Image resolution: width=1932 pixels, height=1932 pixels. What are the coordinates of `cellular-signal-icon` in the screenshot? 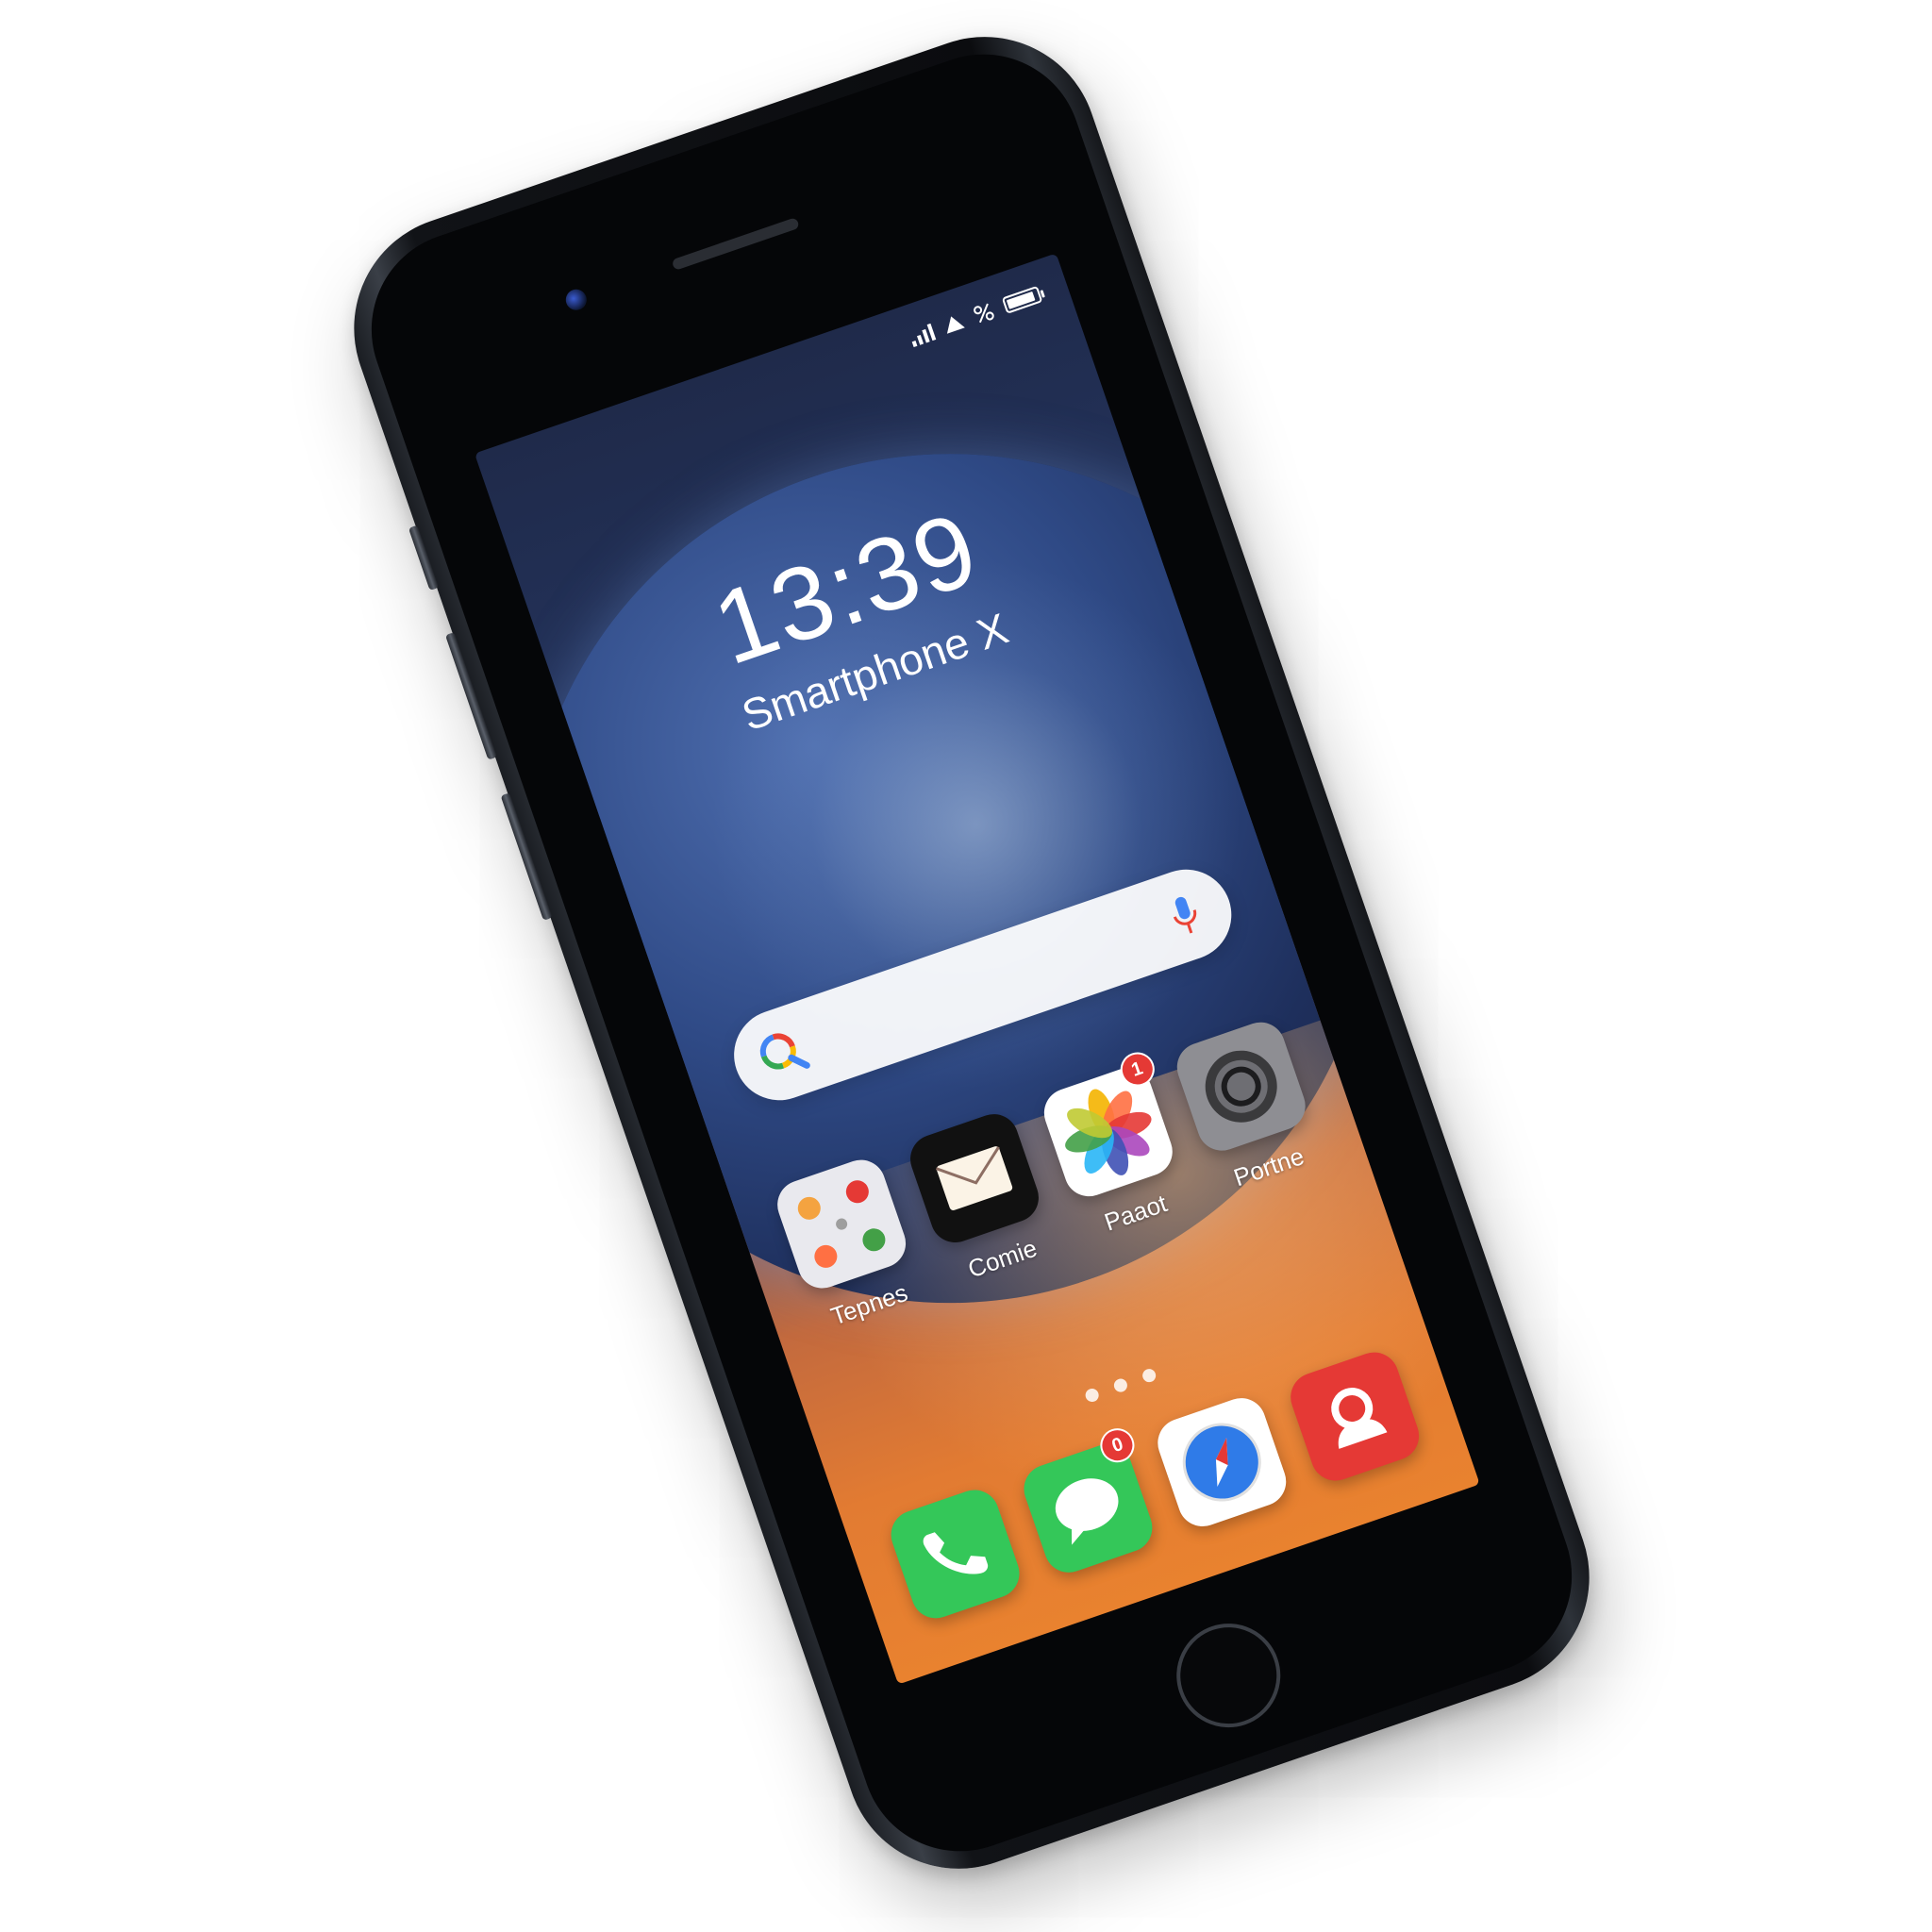 It's located at (922, 334).